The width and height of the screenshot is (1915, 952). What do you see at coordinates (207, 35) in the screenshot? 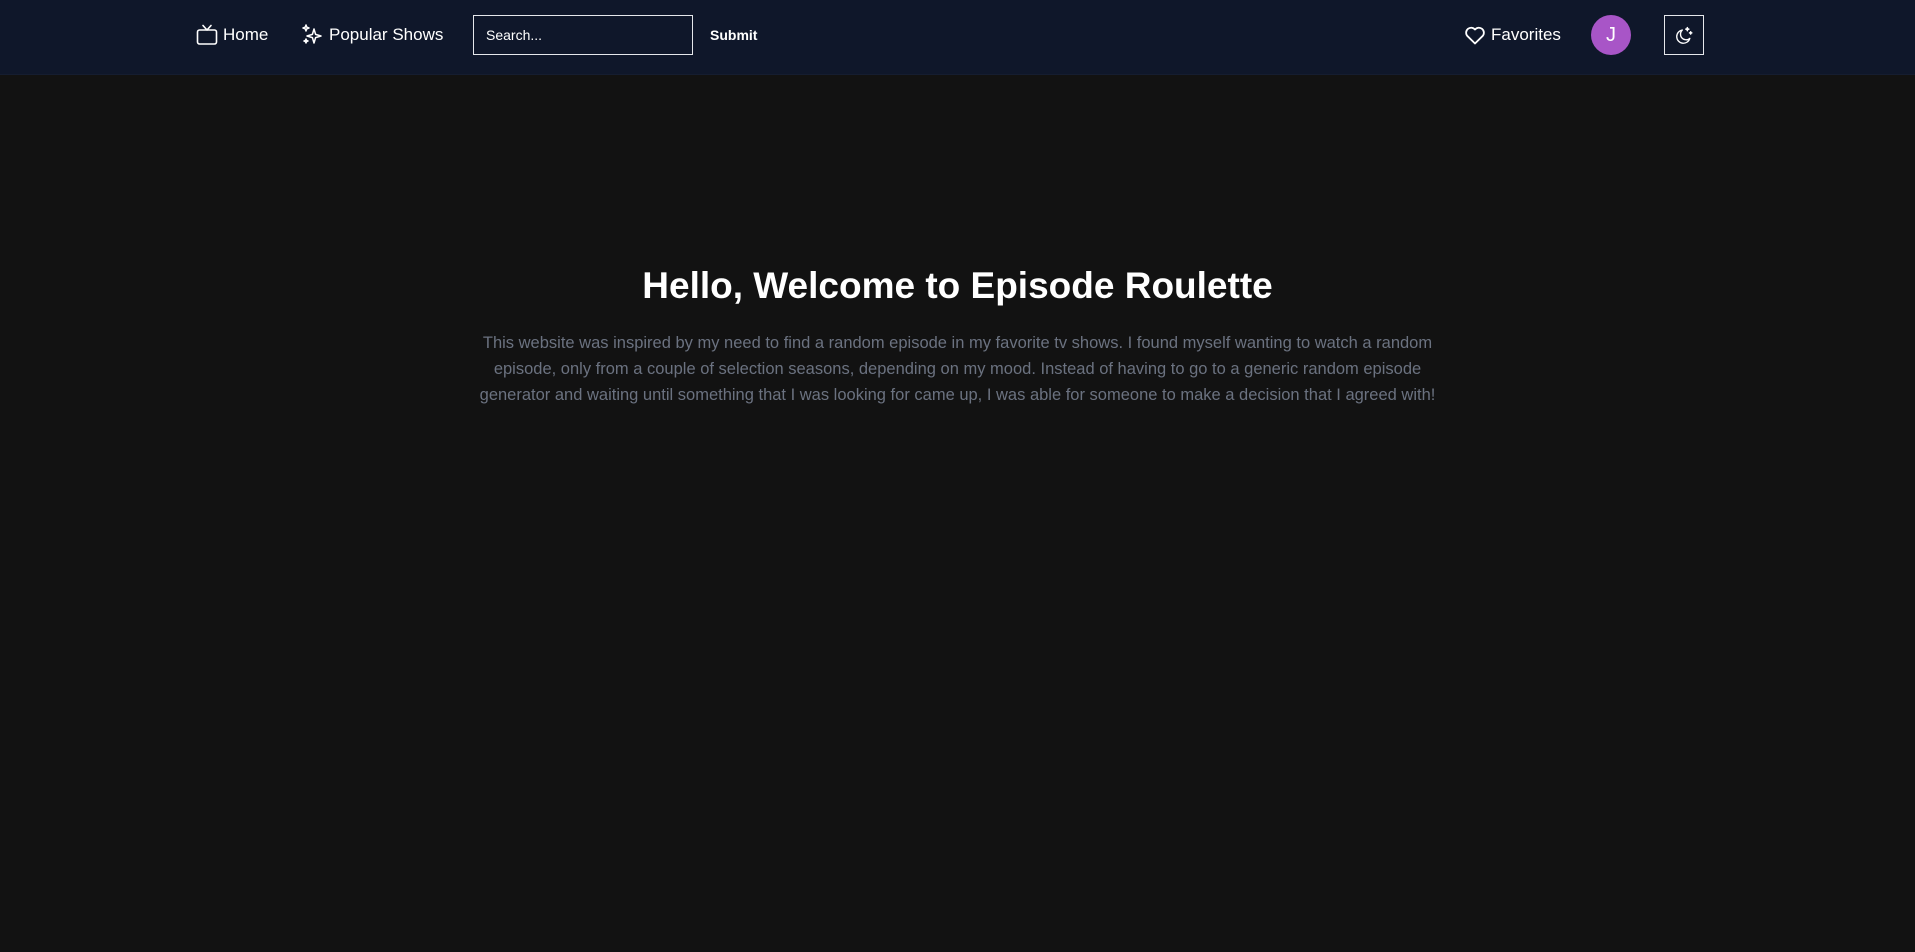
I see `tv-icon` at bounding box center [207, 35].